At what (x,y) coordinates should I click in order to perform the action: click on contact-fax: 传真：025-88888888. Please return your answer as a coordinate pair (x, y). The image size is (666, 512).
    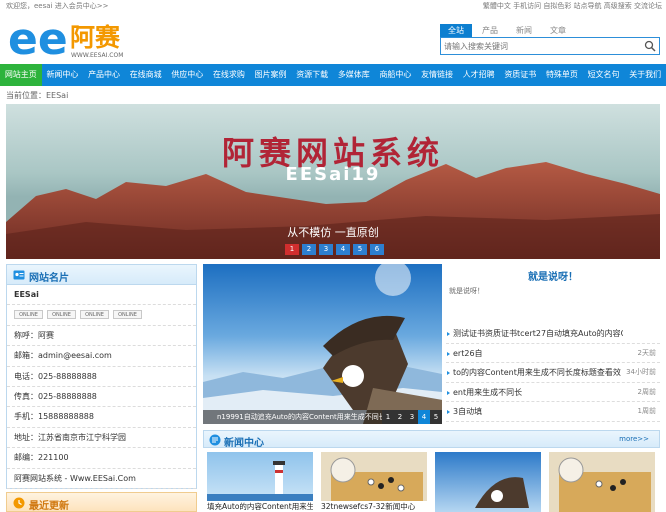
    Looking at the image, I should click on (101, 397).